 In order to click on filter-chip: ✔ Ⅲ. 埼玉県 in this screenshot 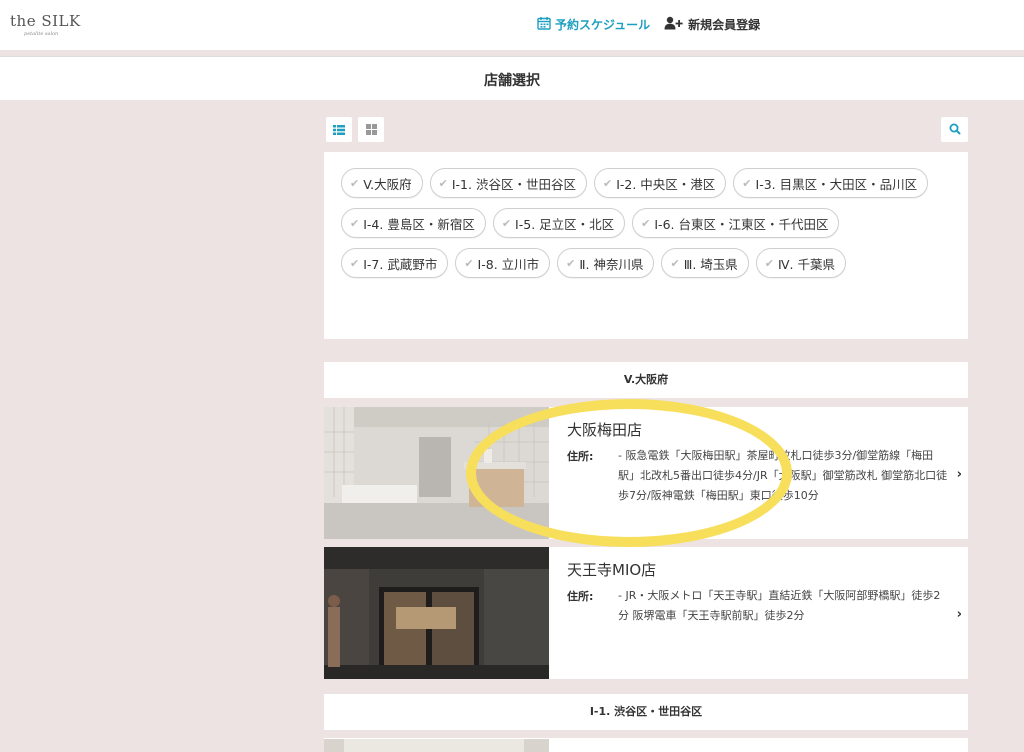, I will do `click(705, 263)`.